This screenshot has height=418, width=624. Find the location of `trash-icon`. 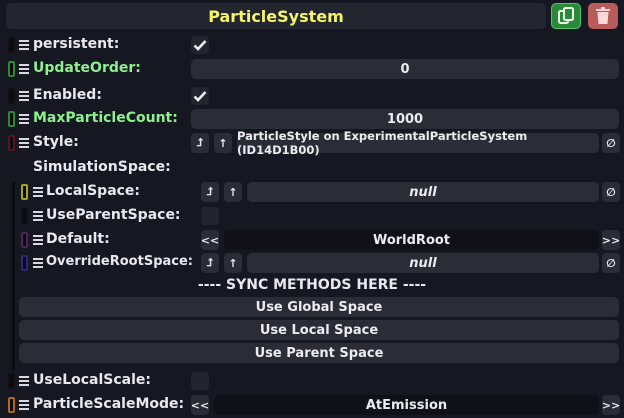

trash-icon is located at coordinates (603, 15).